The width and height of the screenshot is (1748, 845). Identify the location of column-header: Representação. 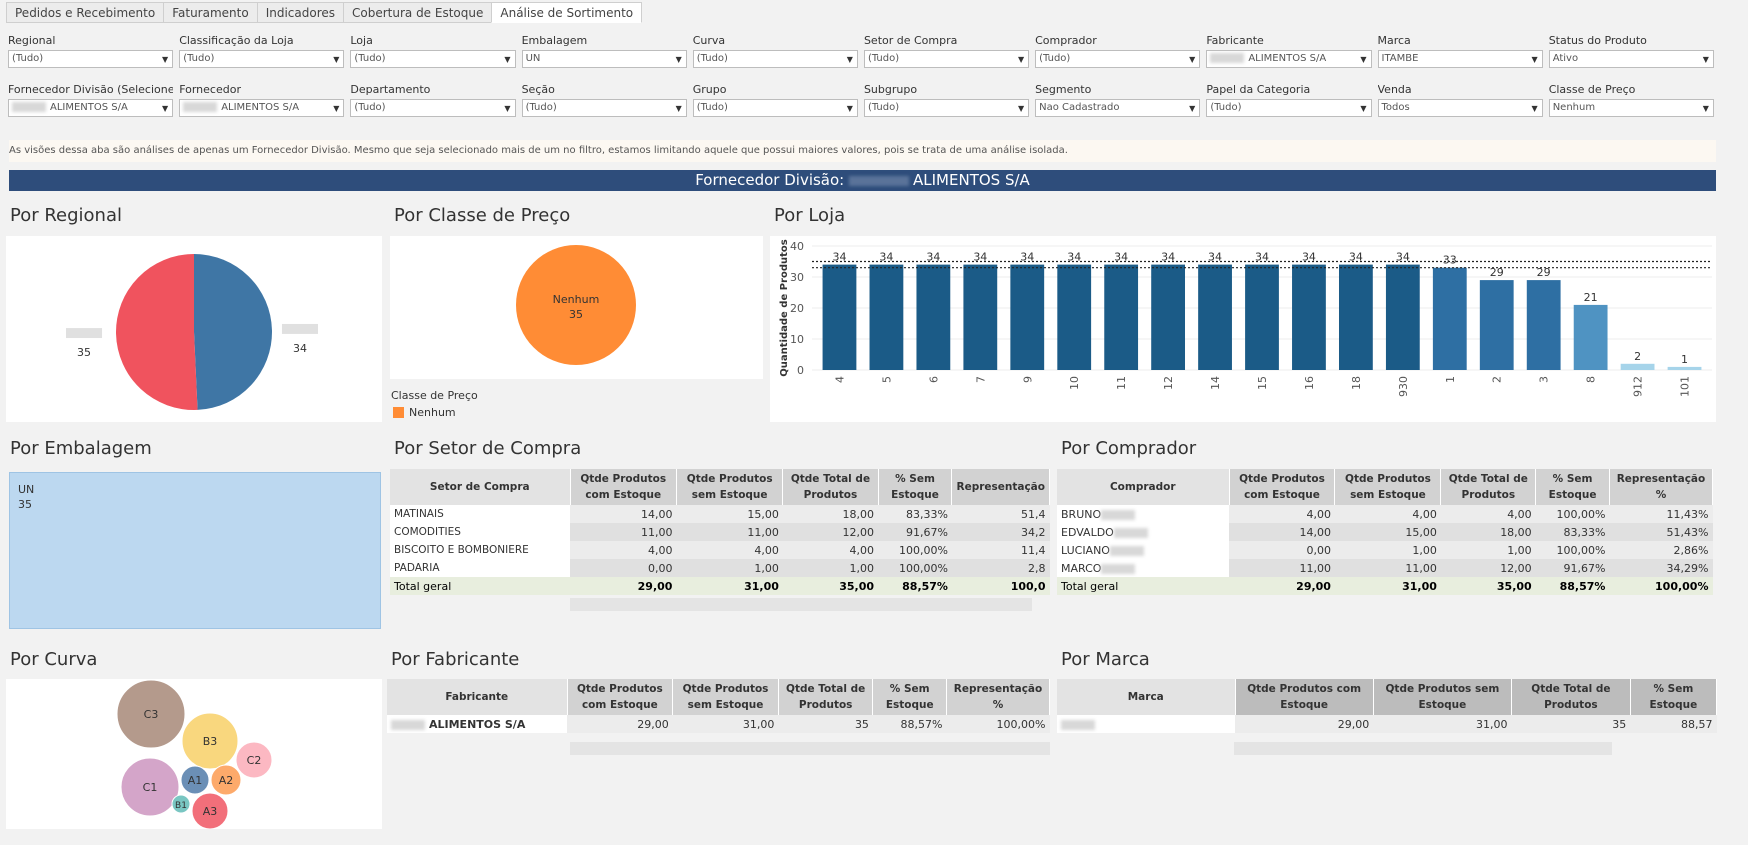
(1000, 487).